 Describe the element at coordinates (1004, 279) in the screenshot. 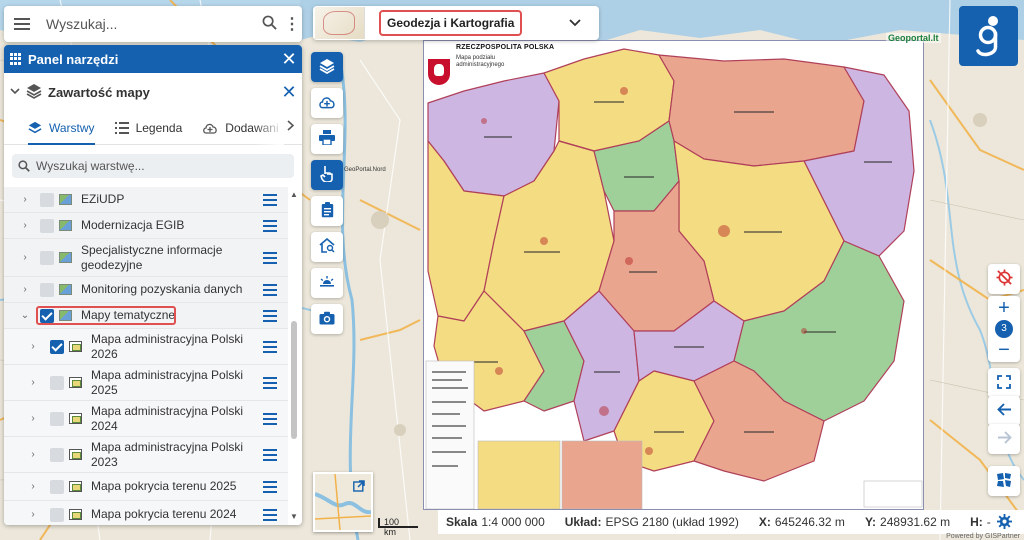

I see `locate-button` at that location.